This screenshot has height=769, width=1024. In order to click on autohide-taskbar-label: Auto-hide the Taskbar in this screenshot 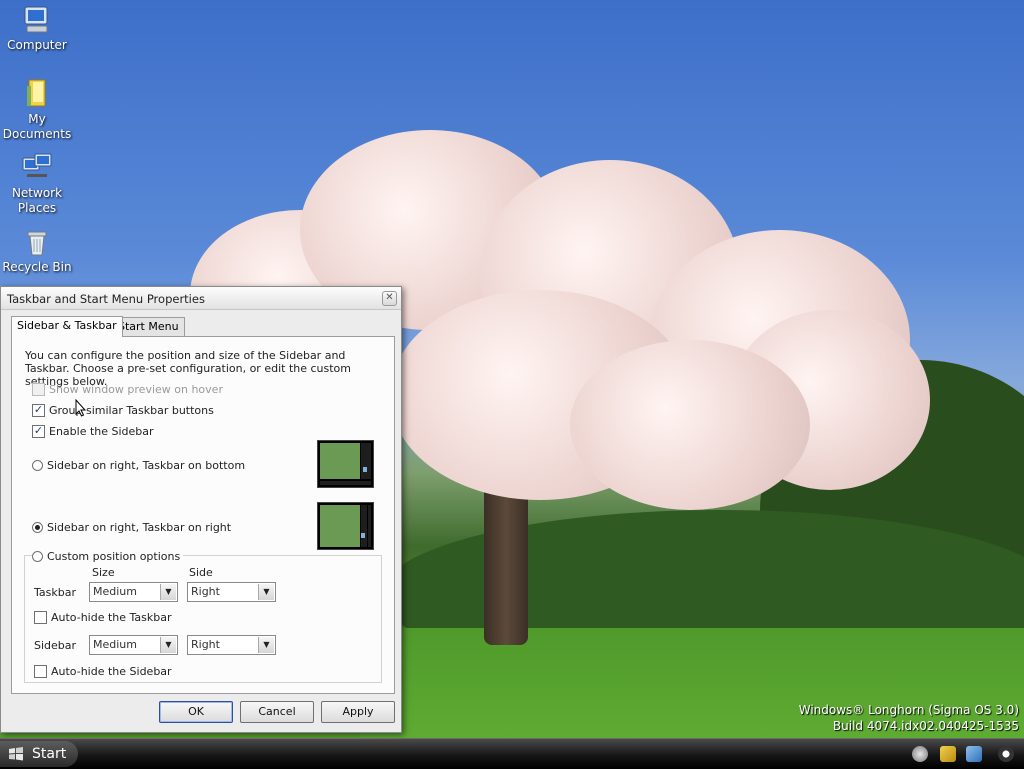, I will do `click(111, 617)`.